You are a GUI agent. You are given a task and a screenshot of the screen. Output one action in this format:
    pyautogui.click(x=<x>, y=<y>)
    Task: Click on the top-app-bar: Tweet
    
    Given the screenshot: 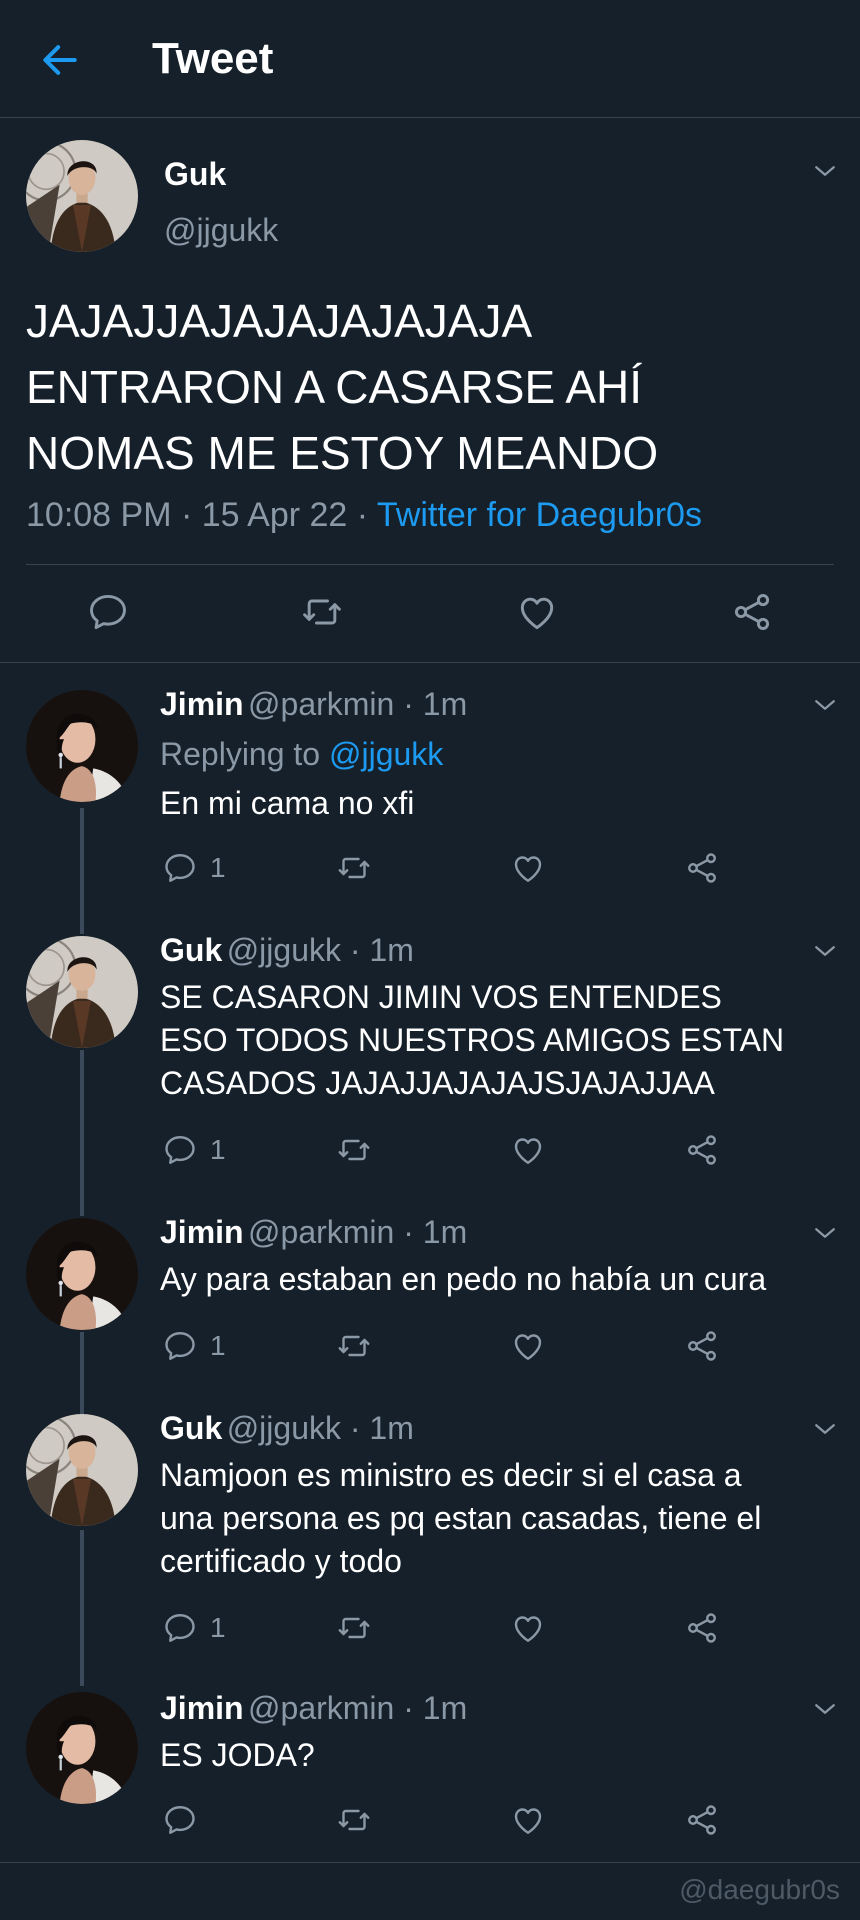 What is the action you would take?
    pyautogui.click(x=430, y=59)
    